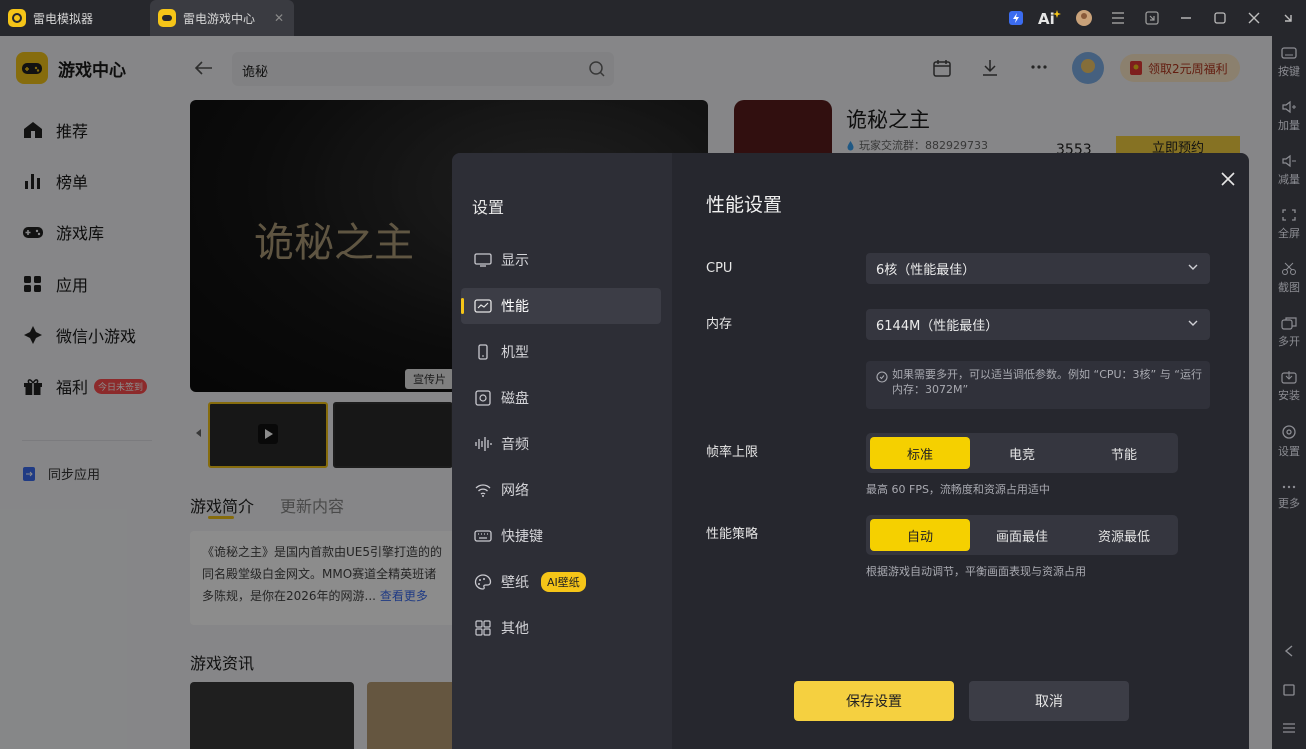  Describe the element at coordinates (1186, 18) in the screenshot. I see `minimize-icon` at that location.